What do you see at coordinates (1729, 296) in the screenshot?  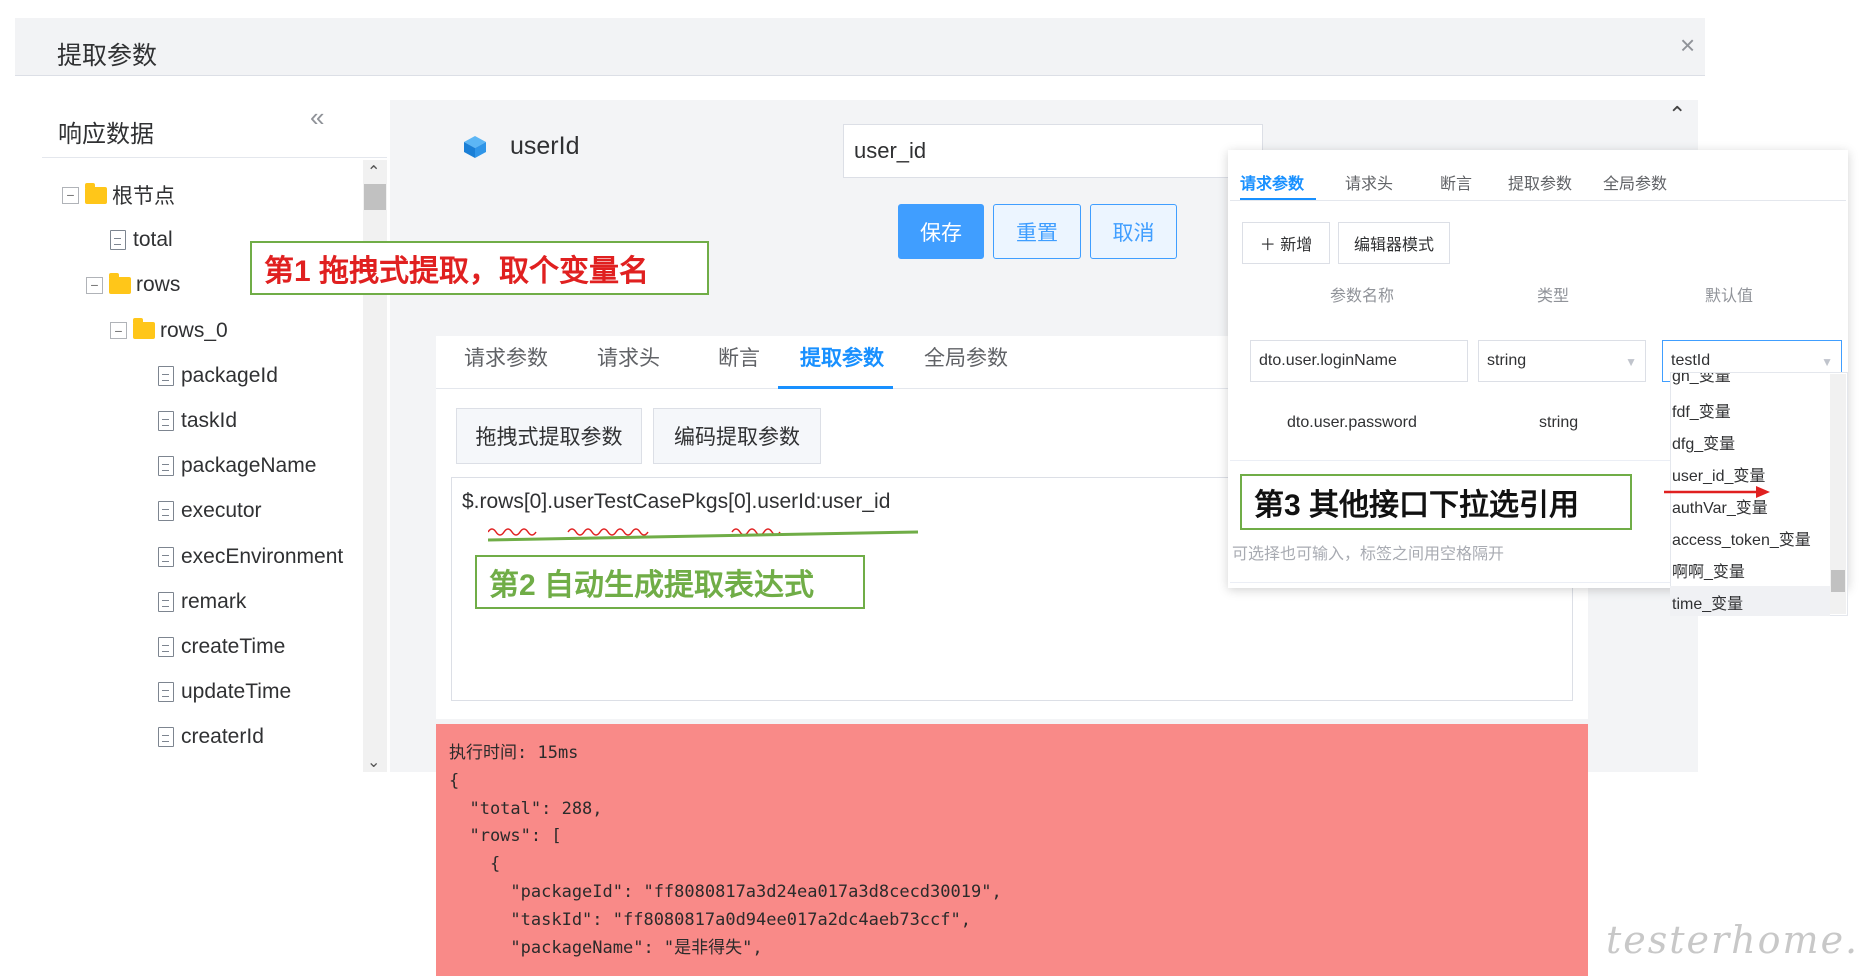 I see `column-header-default: 默认值` at bounding box center [1729, 296].